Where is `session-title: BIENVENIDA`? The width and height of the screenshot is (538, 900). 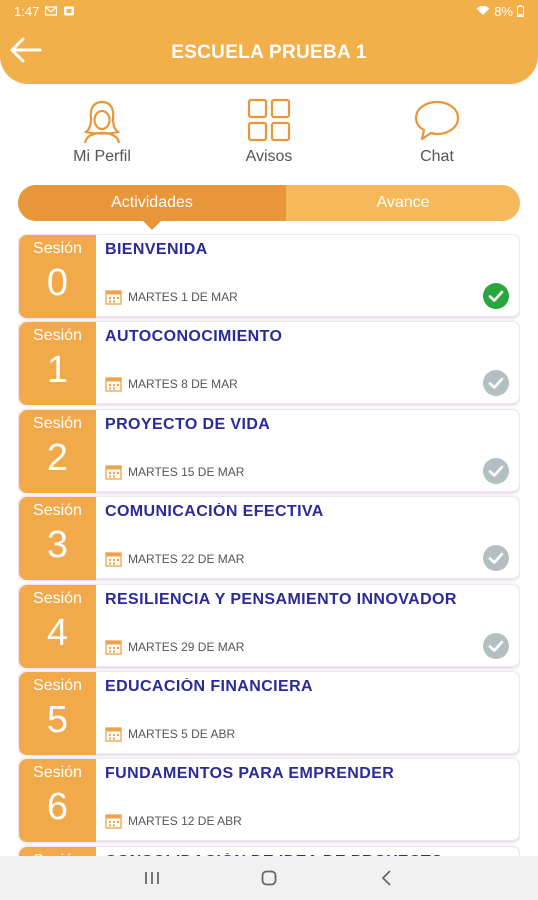
session-title: BIENVENIDA is located at coordinates (156, 249).